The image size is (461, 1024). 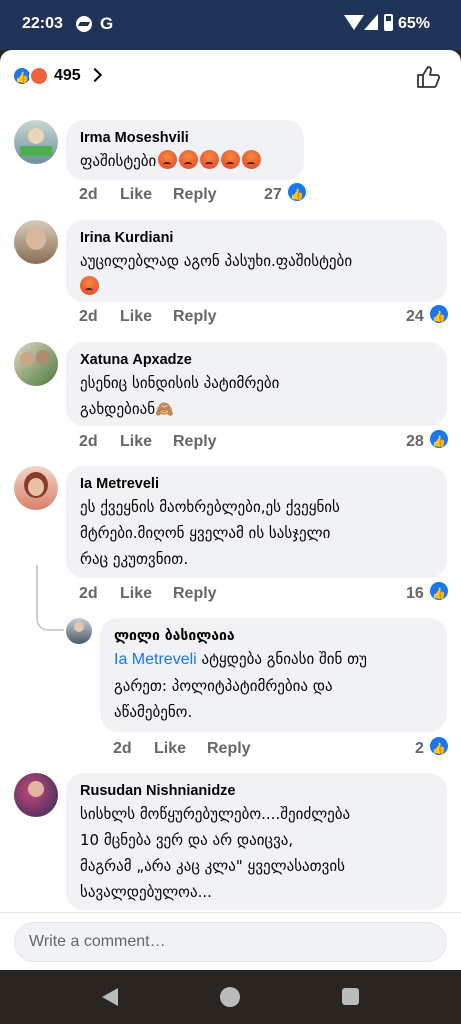 I want to click on comment-author: Ia Metreveli, so click(x=256, y=484).